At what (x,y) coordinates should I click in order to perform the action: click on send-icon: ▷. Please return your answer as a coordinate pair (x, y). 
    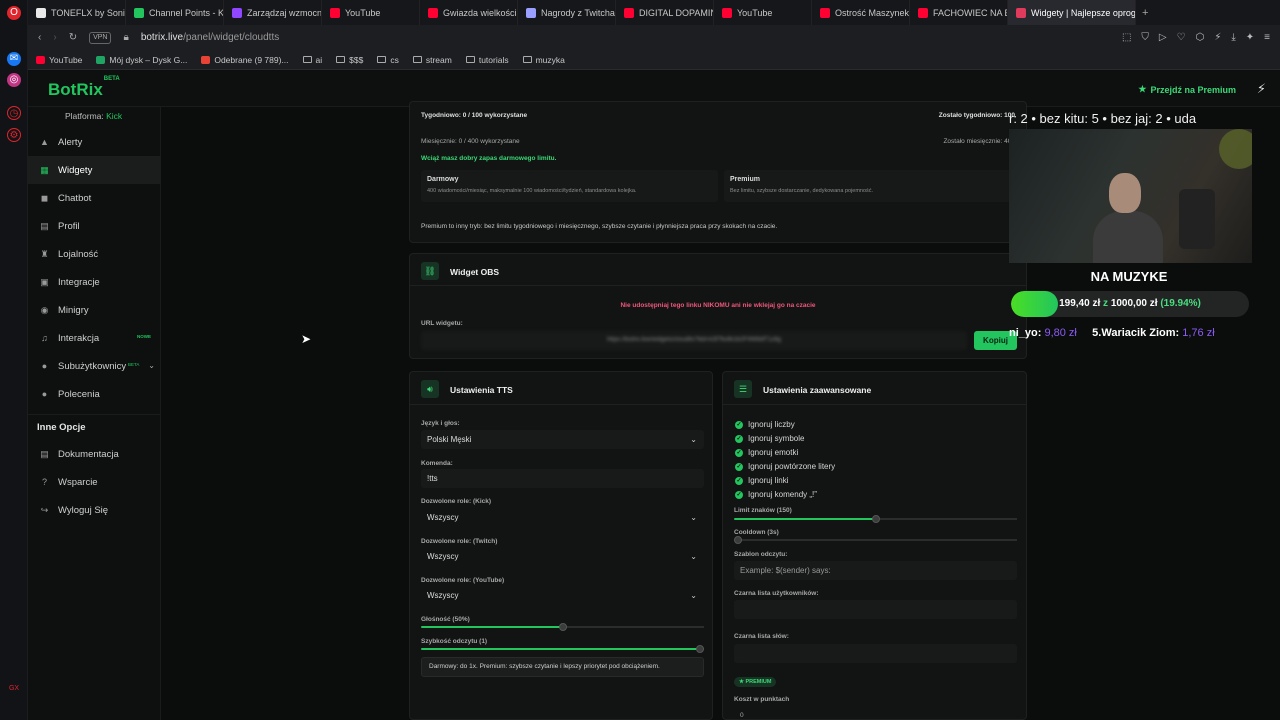
    Looking at the image, I should click on (1163, 37).